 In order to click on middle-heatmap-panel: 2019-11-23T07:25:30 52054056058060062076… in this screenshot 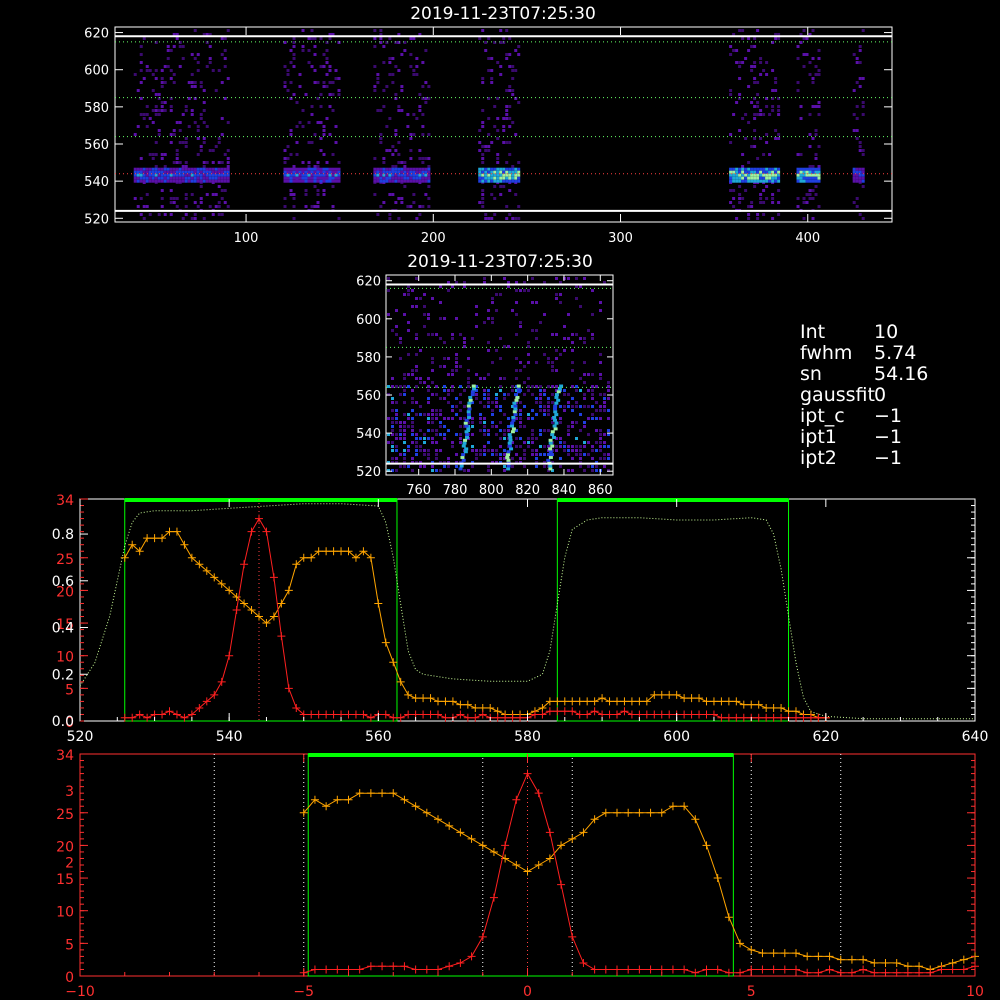, I will do `click(485, 375)`.